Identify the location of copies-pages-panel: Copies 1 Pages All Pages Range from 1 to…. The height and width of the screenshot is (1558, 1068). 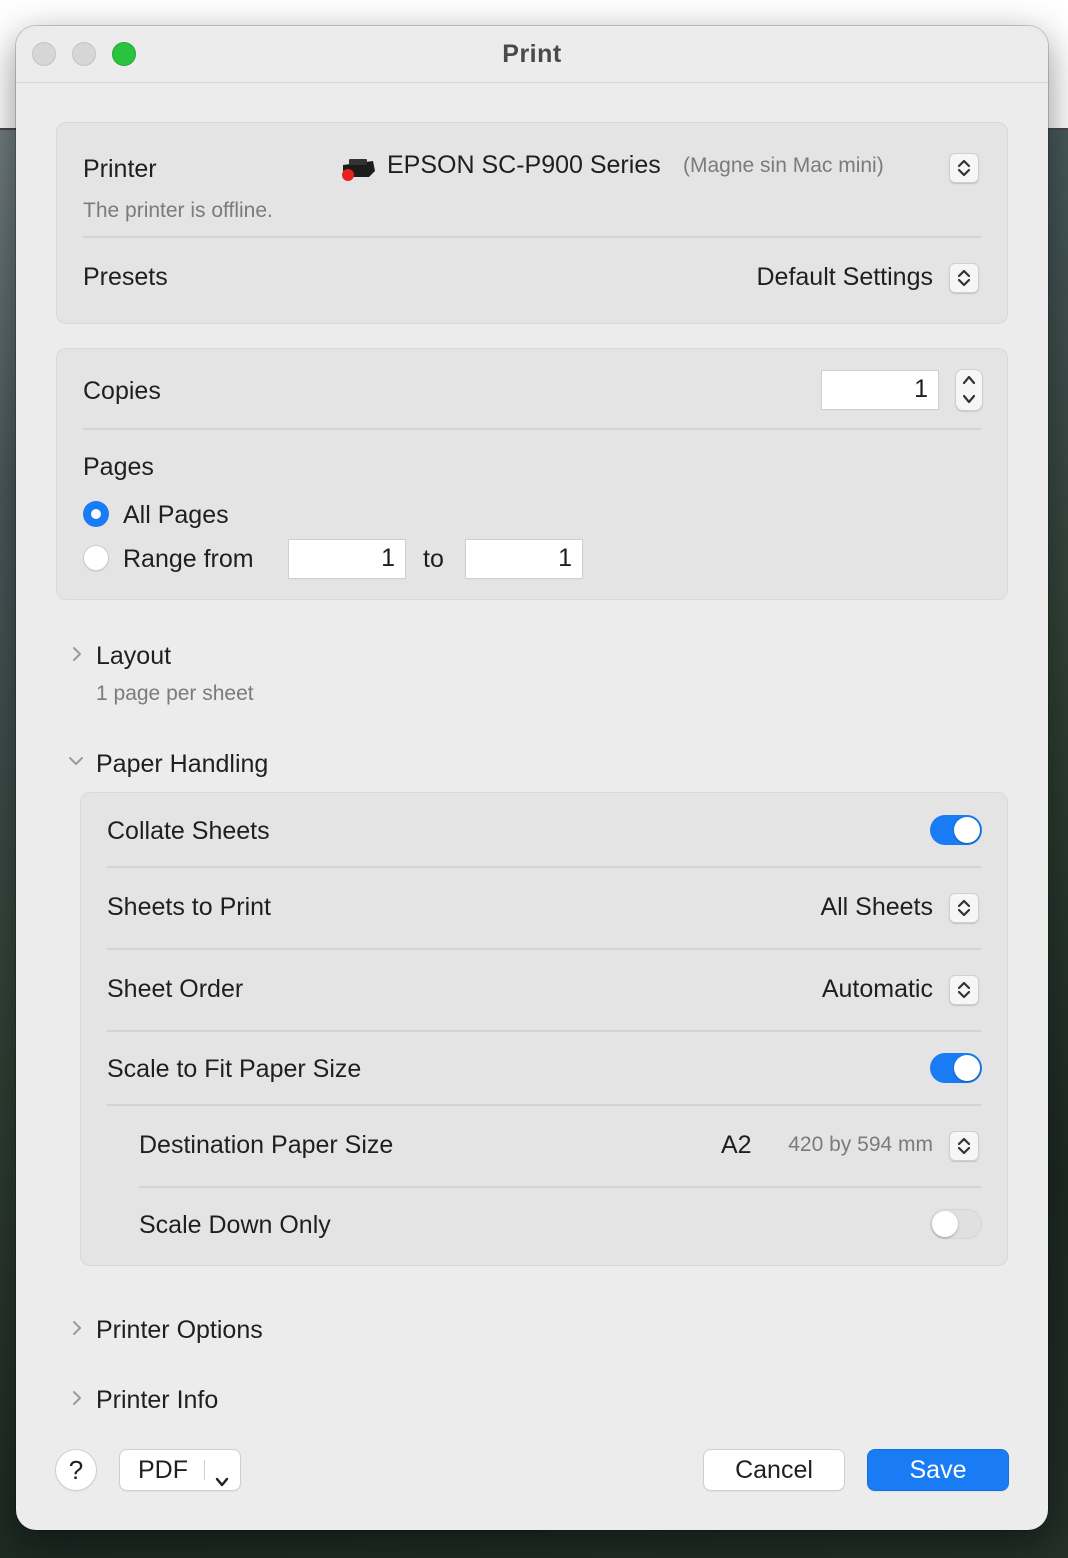
(532, 474).